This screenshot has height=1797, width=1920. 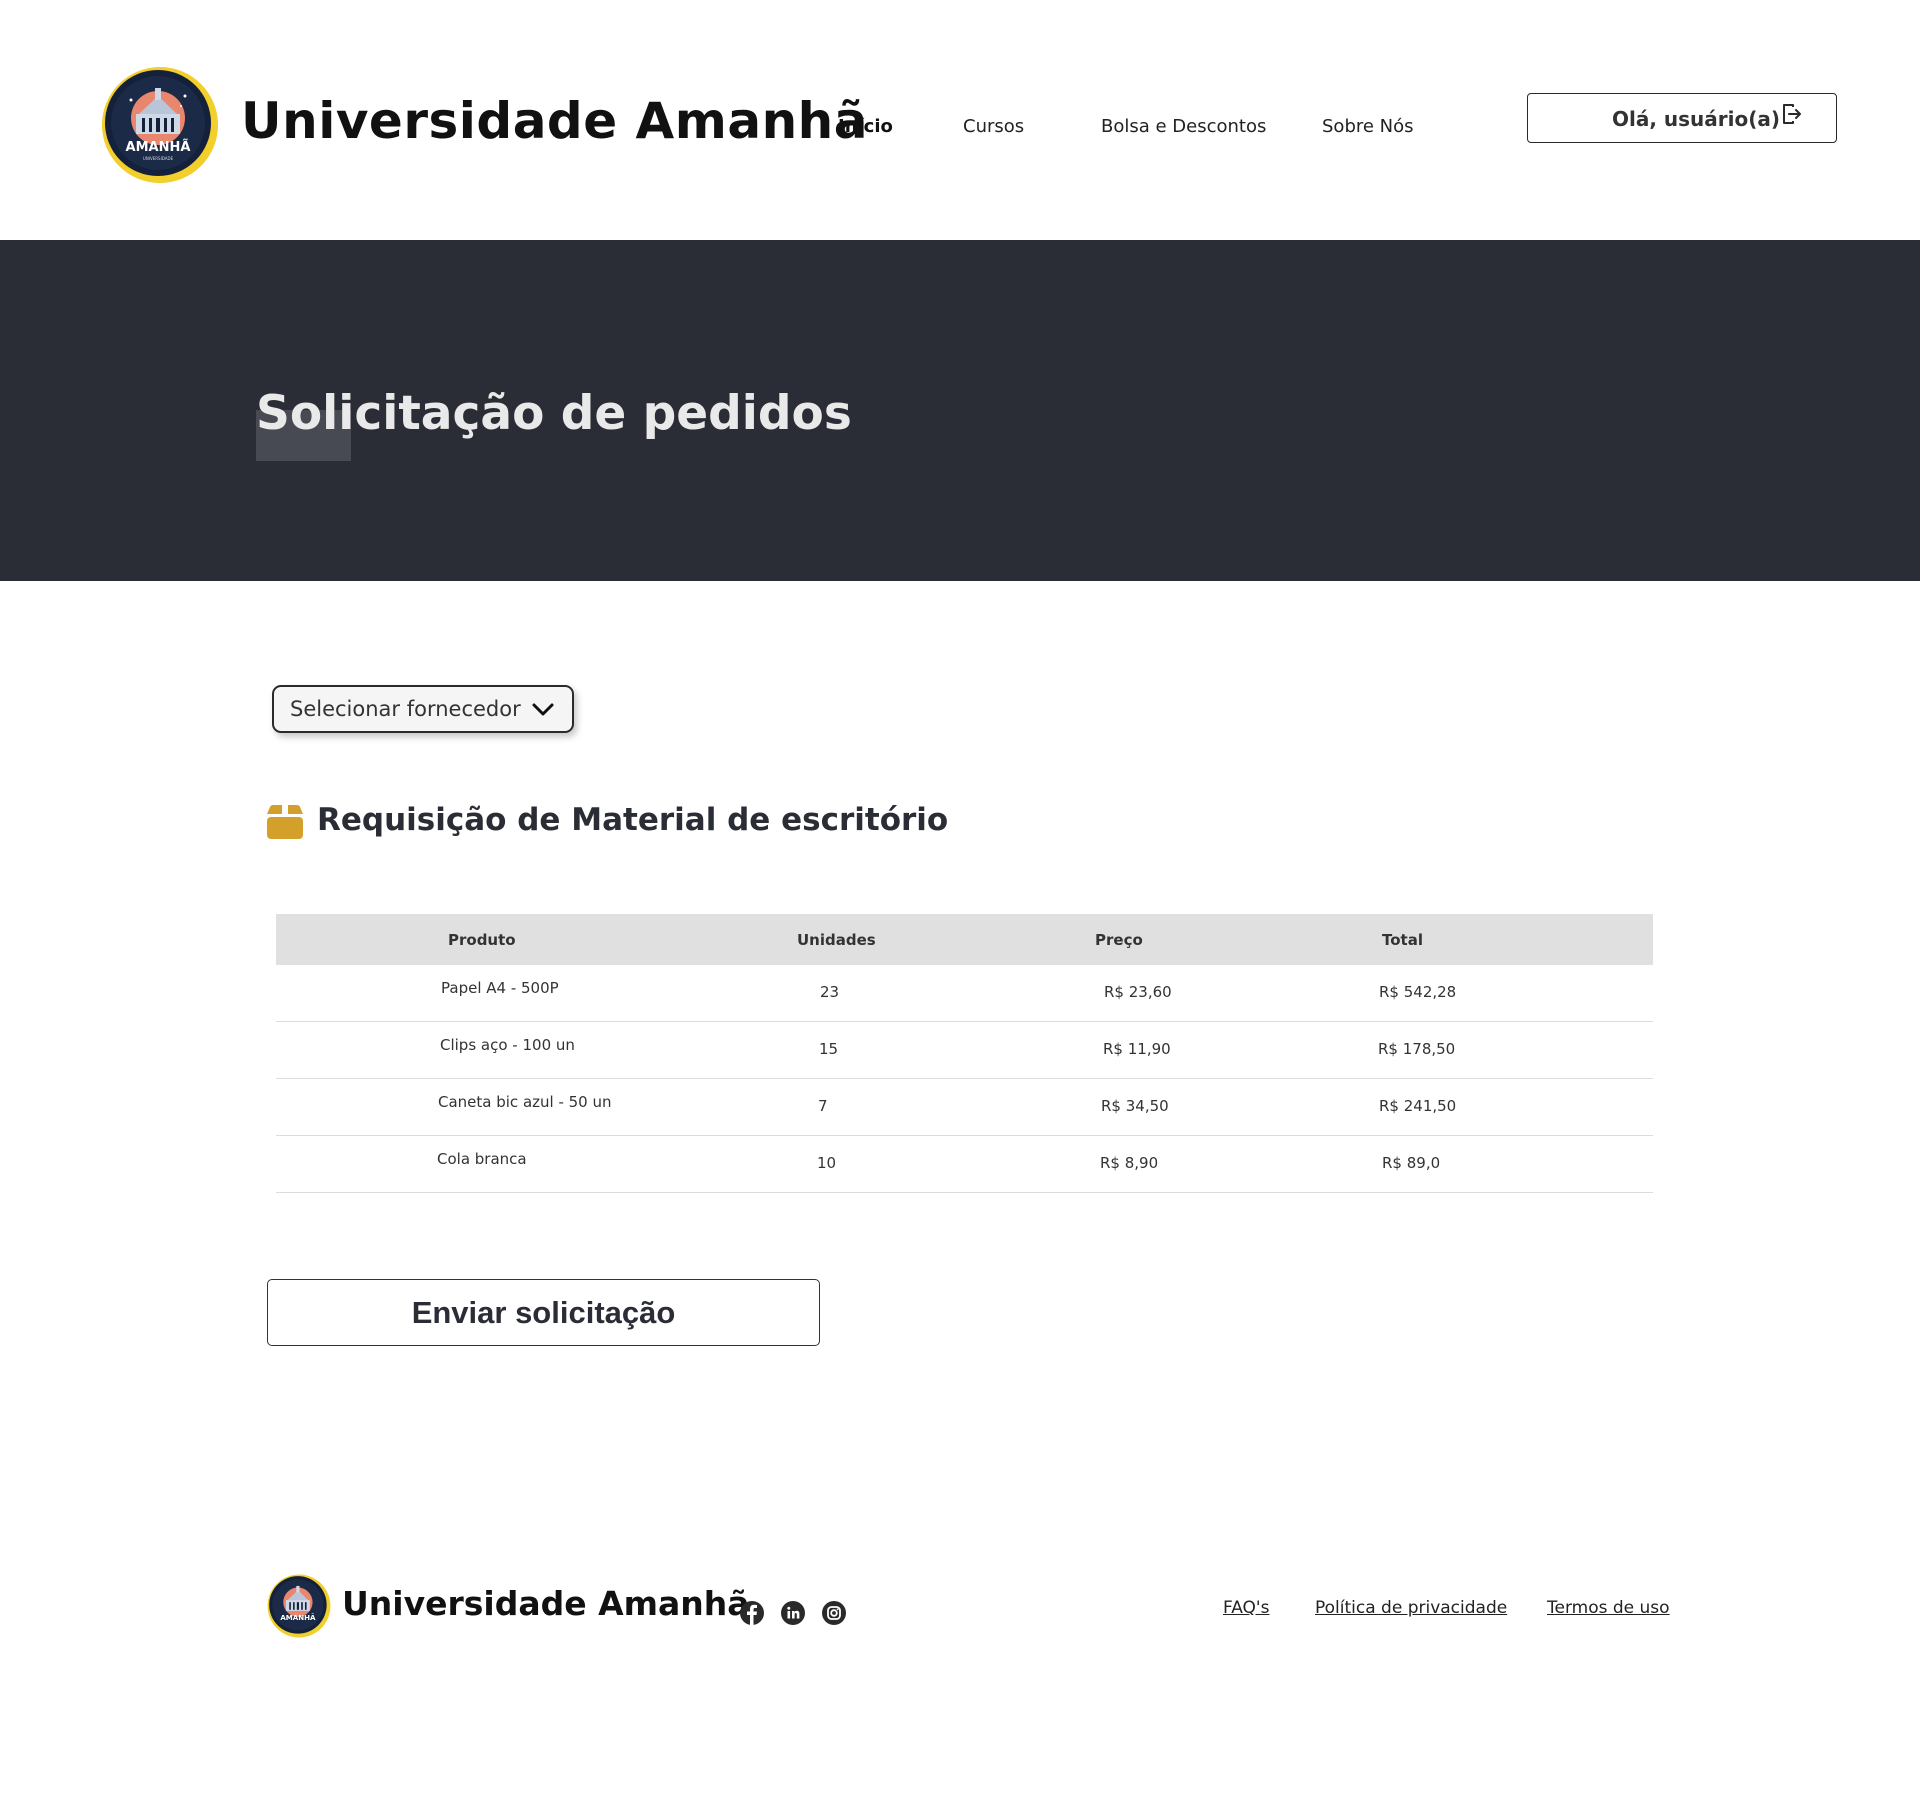 What do you see at coordinates (482, 1159) in the screenshot?
I see `cell-produto: Cola branca` at bounding box center [482, 1159].